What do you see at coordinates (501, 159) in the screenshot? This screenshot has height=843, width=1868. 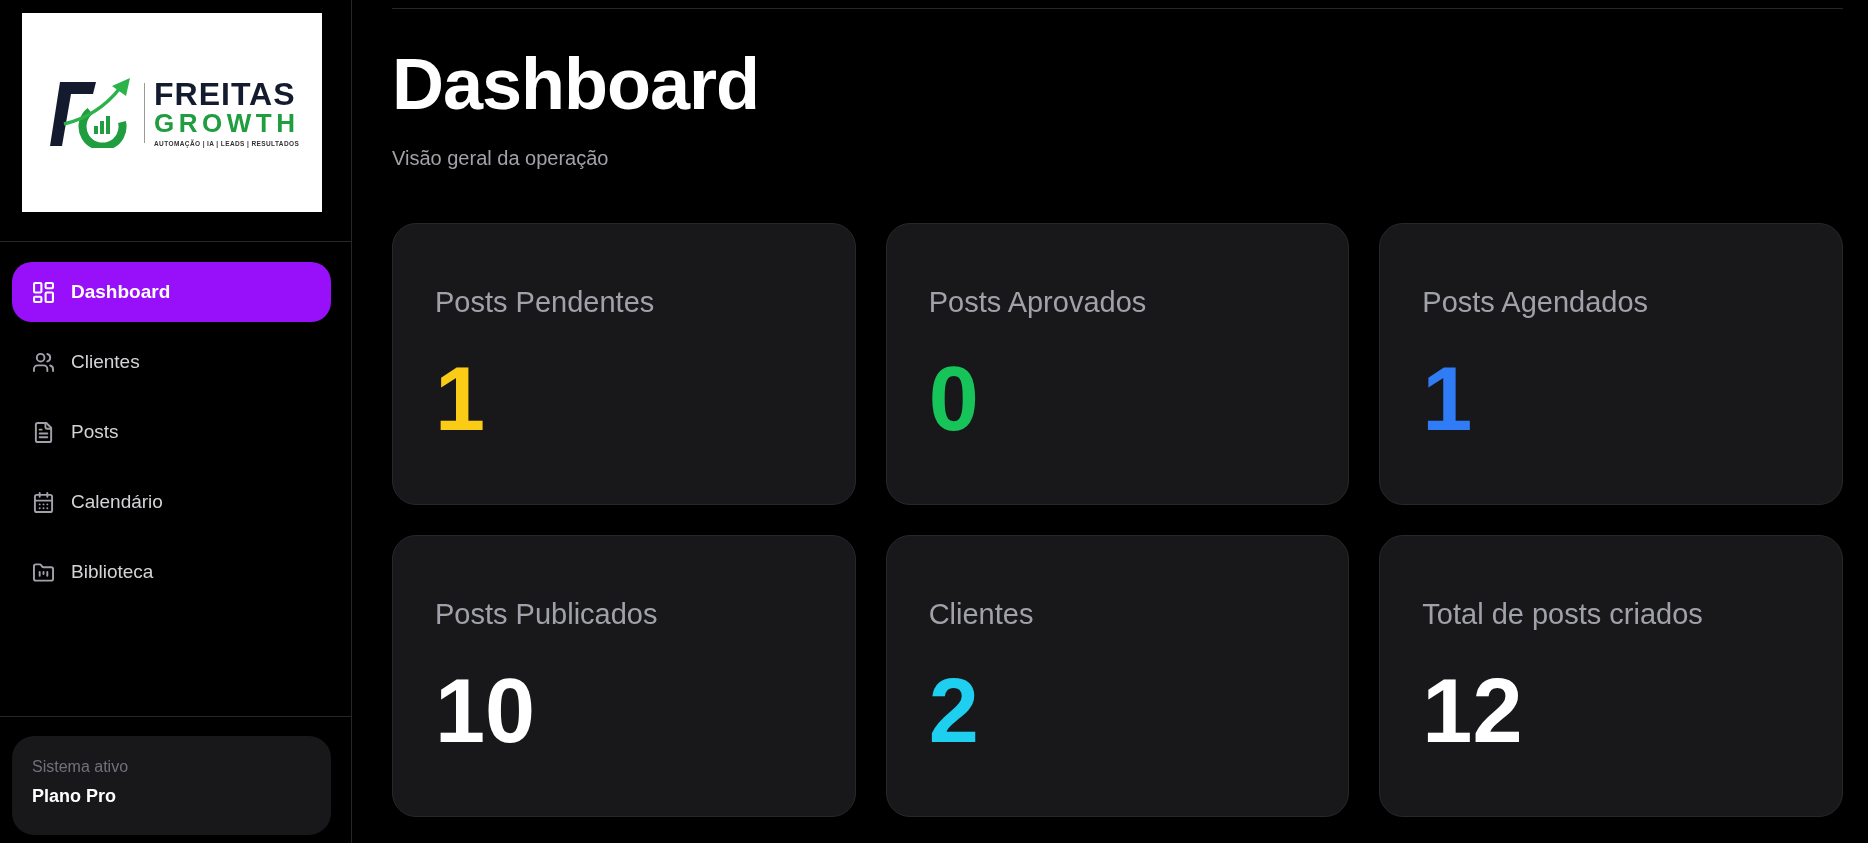 I see `page-subtitle: Visão geral da operação` at bounding box center [501, 159].